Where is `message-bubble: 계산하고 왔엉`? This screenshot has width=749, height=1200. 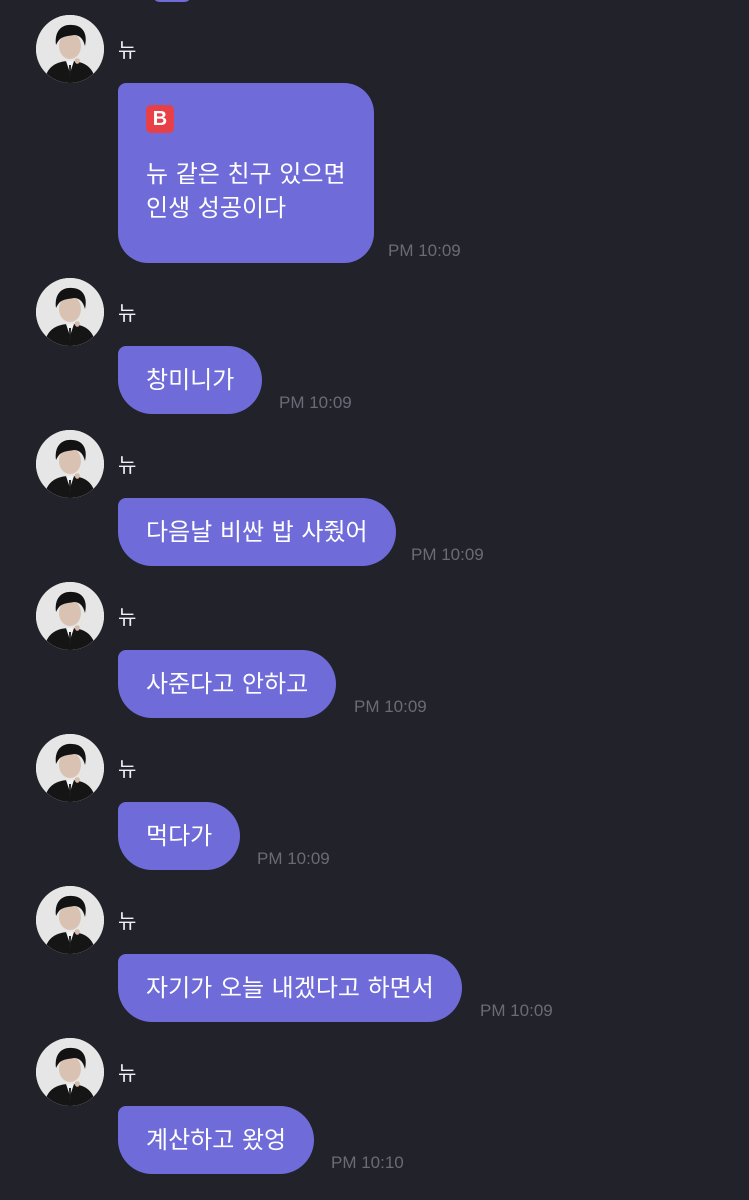 message-bubble: 계산하고 왔엉 is located at coordinates (216, 1140).